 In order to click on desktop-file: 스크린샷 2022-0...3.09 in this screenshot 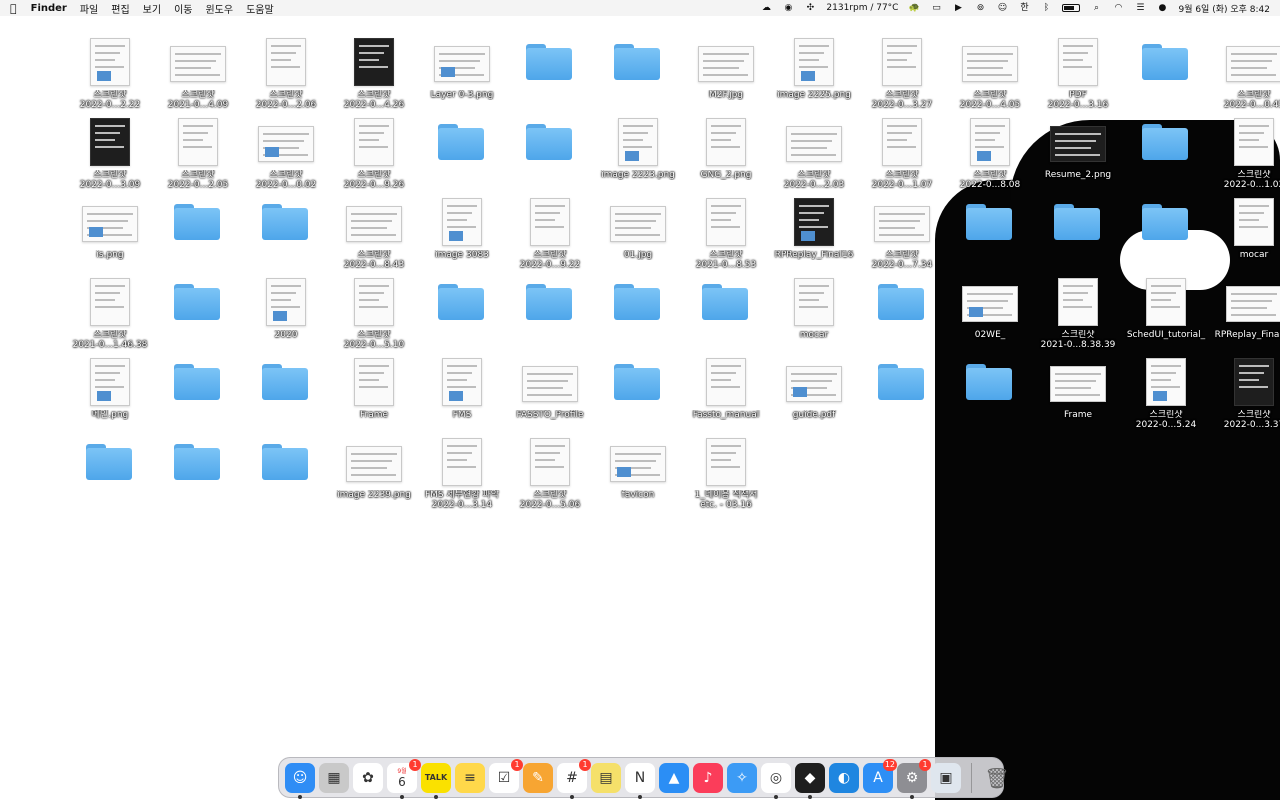, I will do `click(110, 158)`.